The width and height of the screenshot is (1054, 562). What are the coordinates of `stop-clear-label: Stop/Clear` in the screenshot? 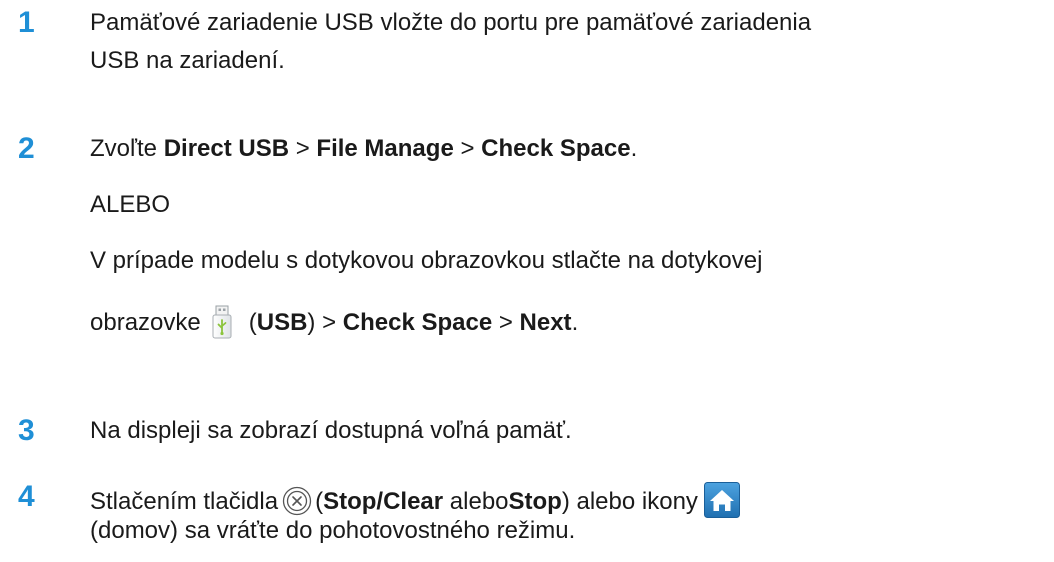 It's located at (383, 501).